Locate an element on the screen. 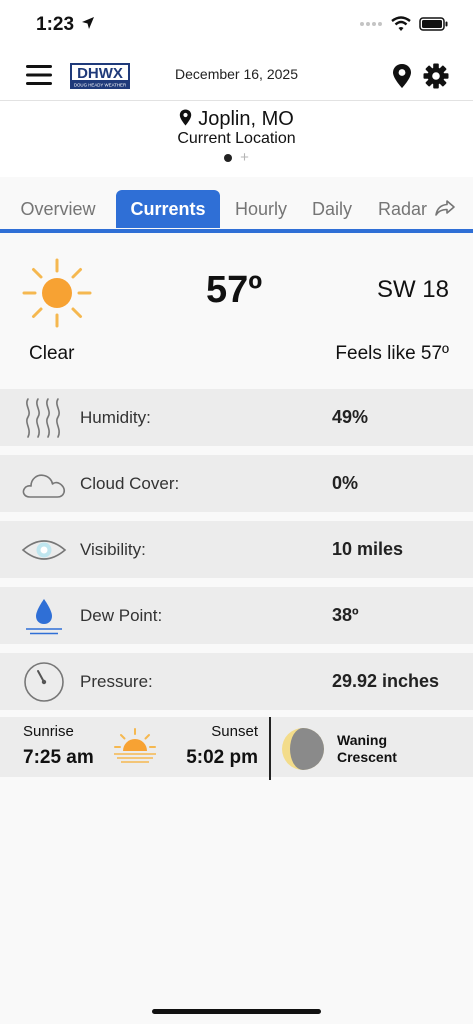 The image size is (473, 1024). status-time: 1:23 is located at coordinates (65, 25).